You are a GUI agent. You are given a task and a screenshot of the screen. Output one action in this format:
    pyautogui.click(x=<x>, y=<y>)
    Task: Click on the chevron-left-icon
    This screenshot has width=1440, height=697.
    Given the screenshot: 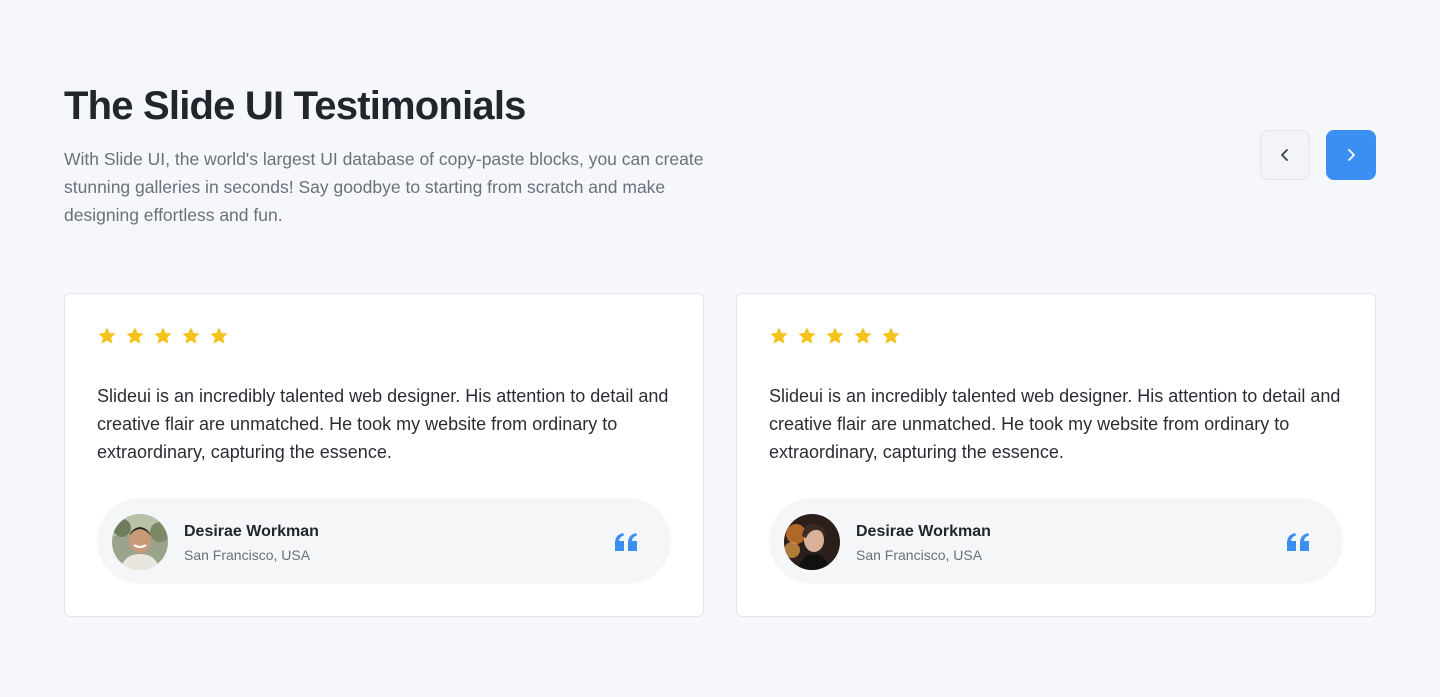 What is the action you would take?
    pyautogui.click(x=1284, y=155)
    